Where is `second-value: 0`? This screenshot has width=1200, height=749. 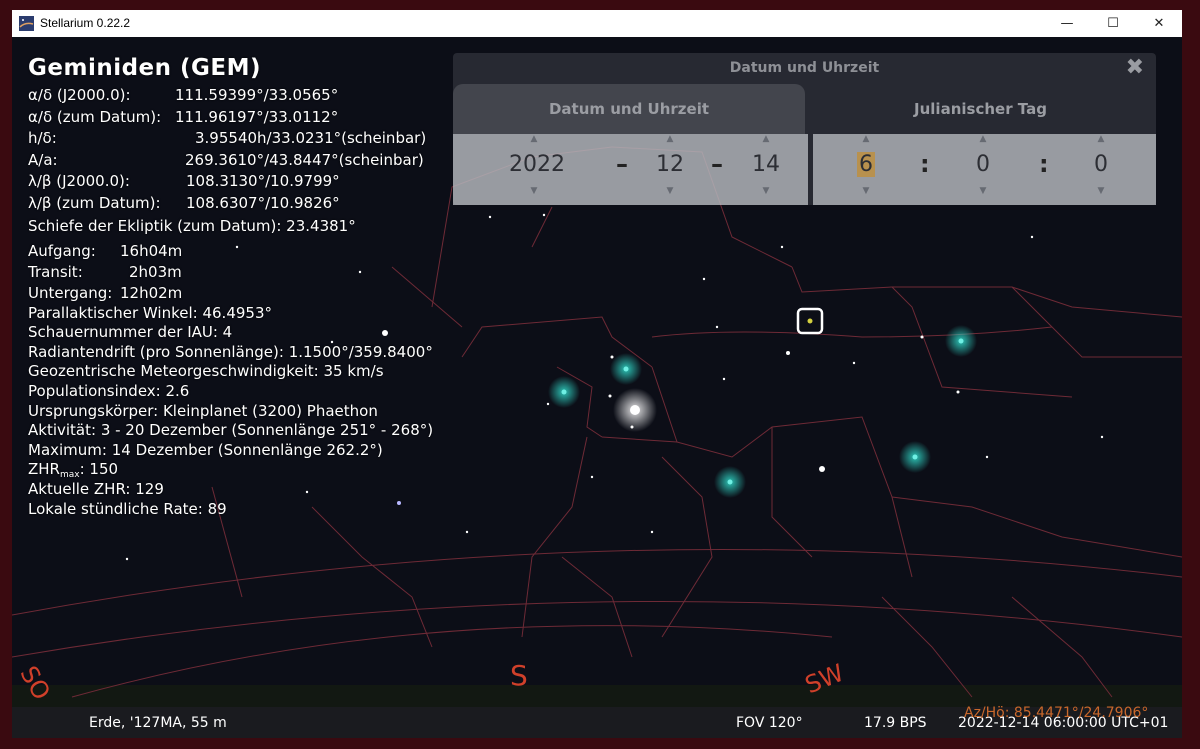 second-value: 0 is located at coordinates (1101, 165).